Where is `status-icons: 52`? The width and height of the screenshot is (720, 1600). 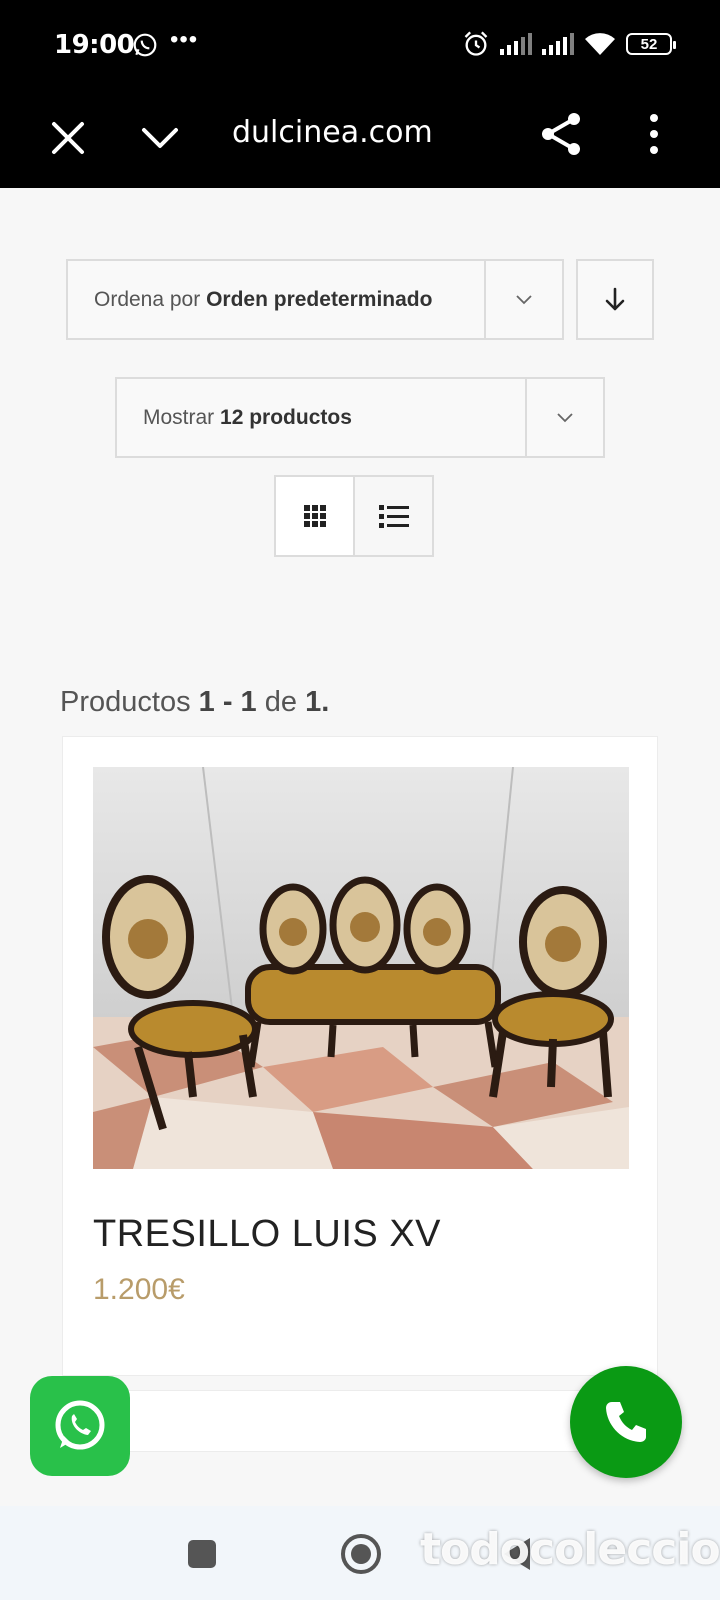
status-icons: 52 is located at coordinates (569, 44).